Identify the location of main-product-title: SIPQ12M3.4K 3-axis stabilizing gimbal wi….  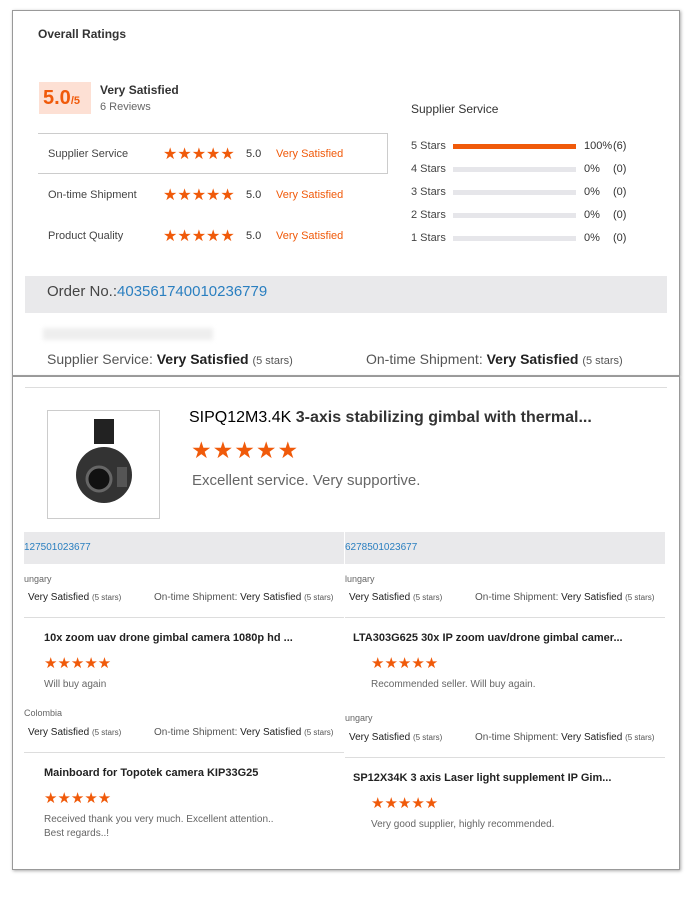
(409, 418).